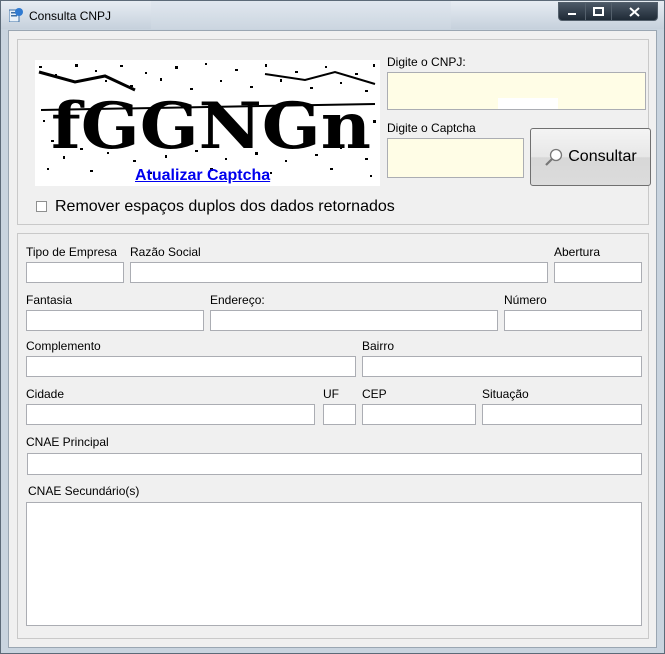 The image size is (665, 654). Describe the element at coordinates (115, 320) in the screenshot. I see `fantasia-field` at that location.